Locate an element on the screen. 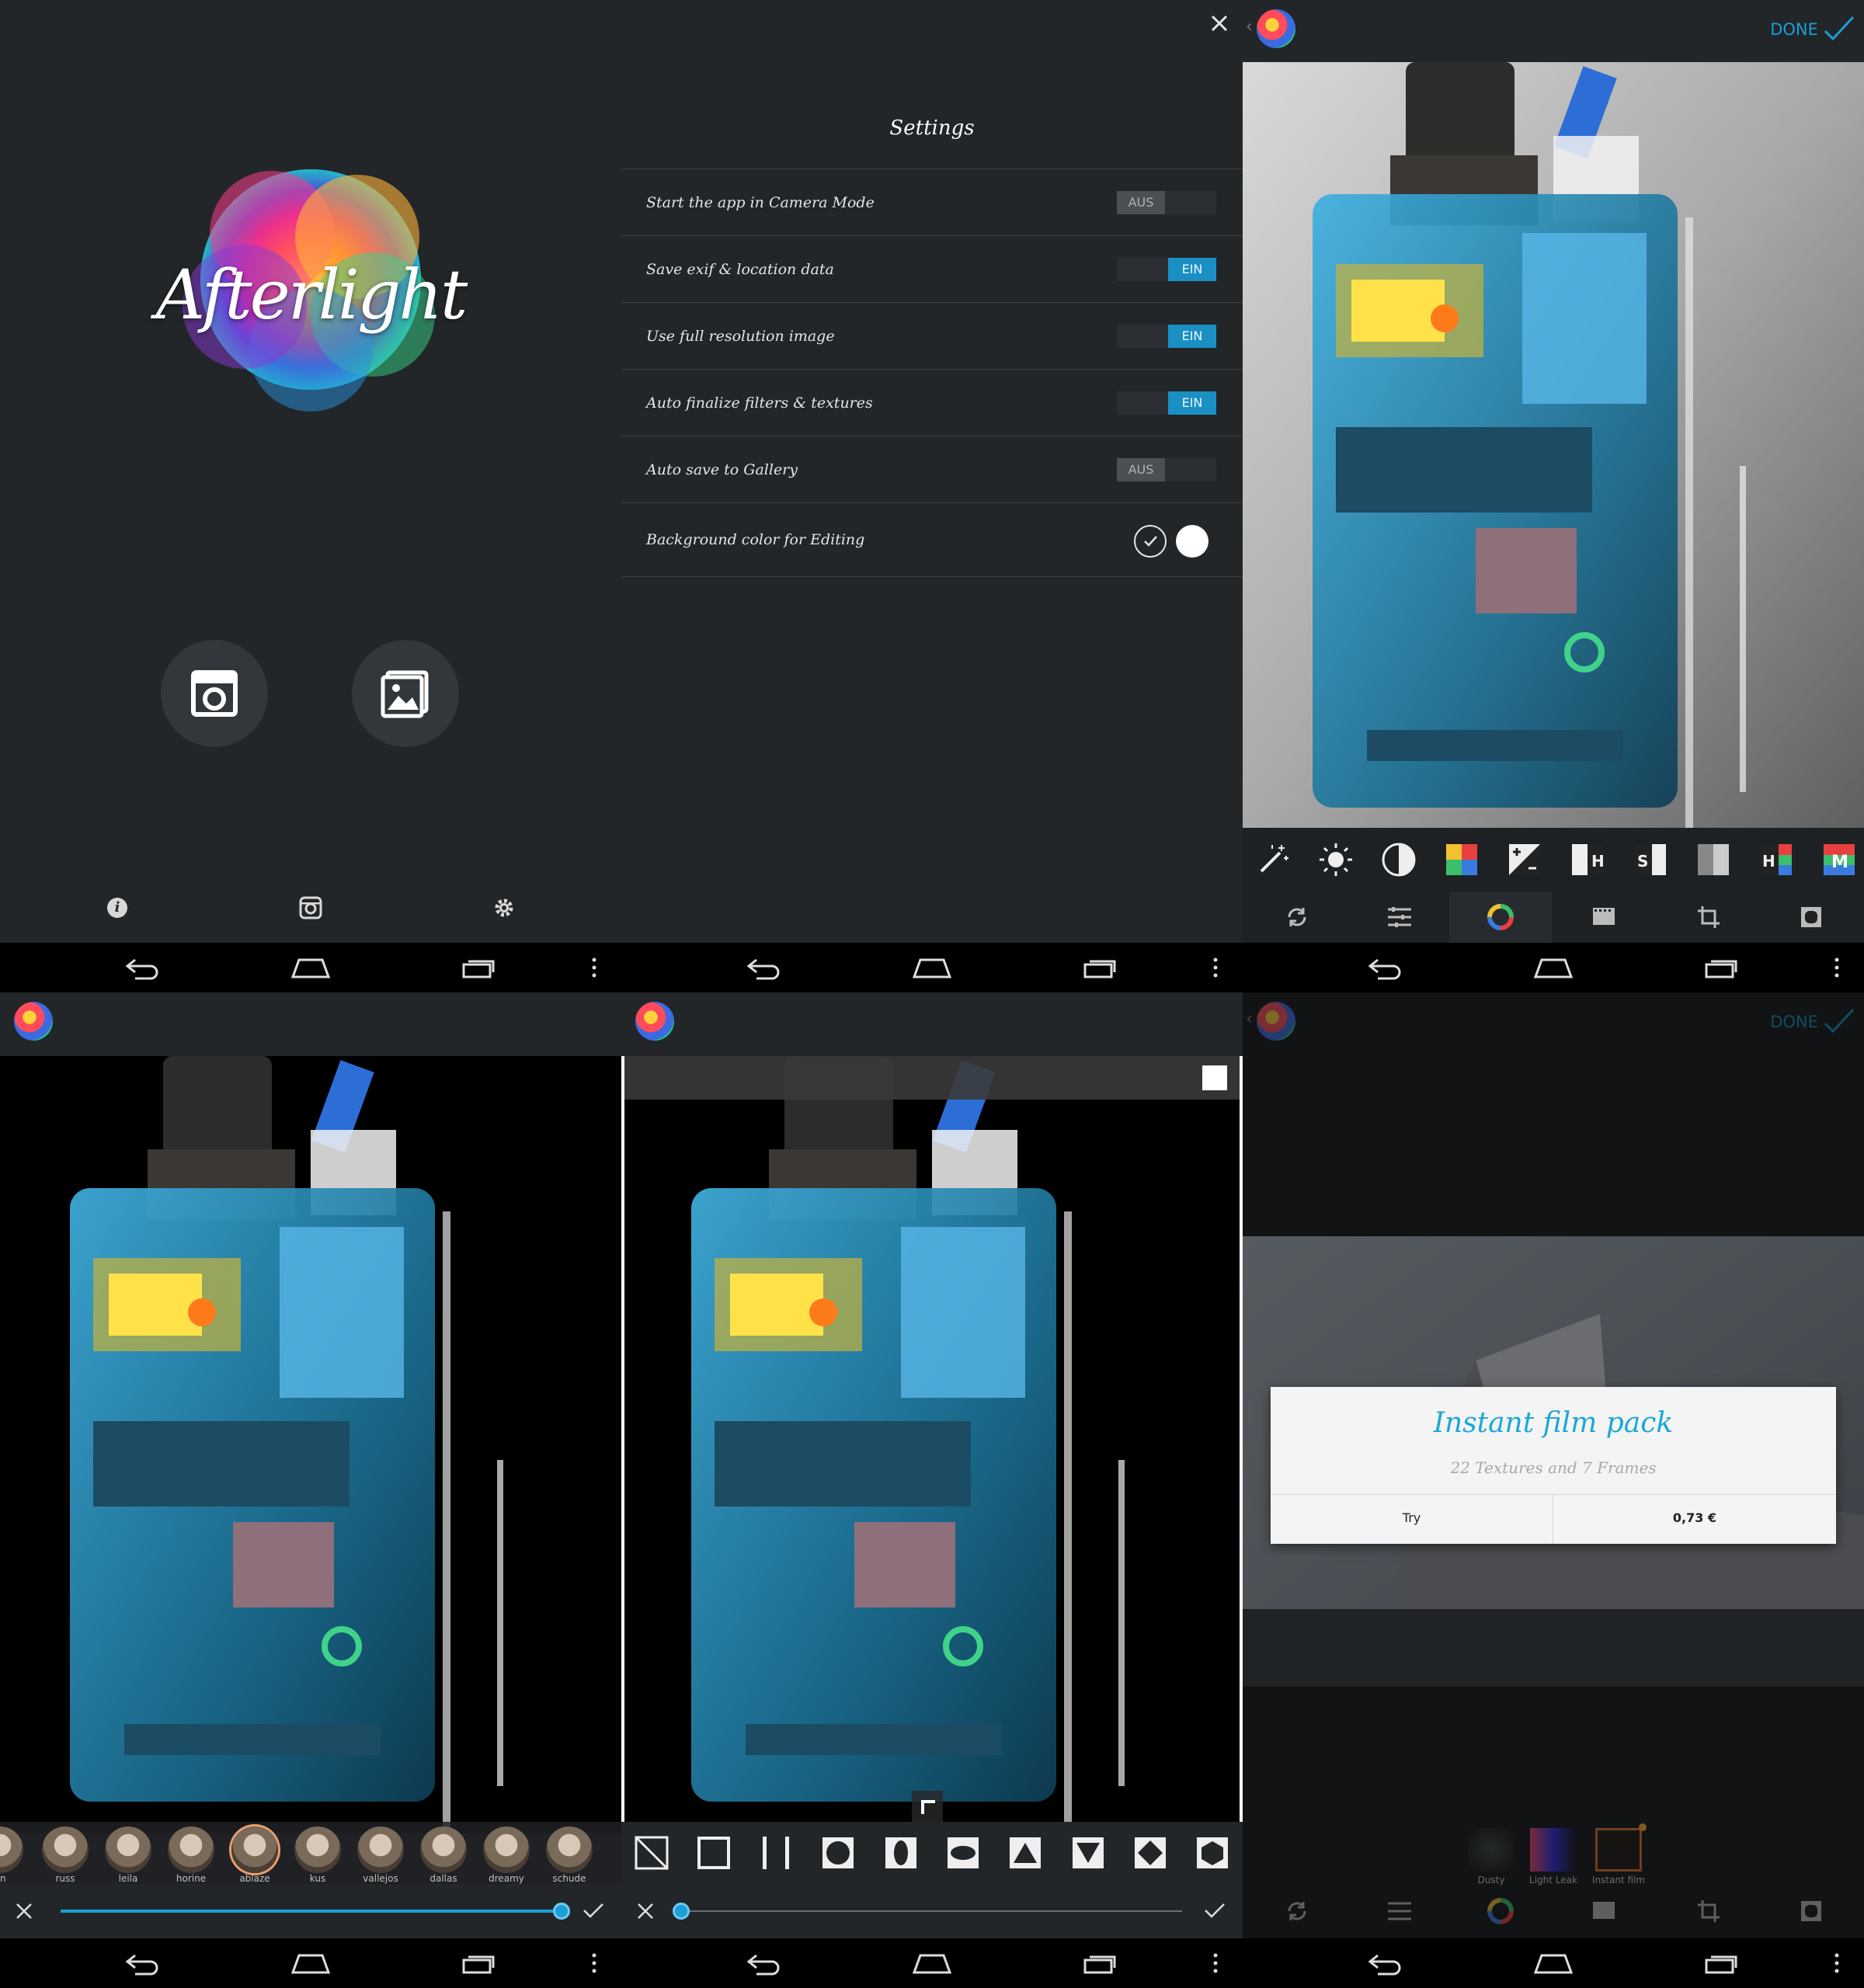 The height and width of the screenshot is (1988, 1864). bg-white-option is located at coordinates (1192, 542).